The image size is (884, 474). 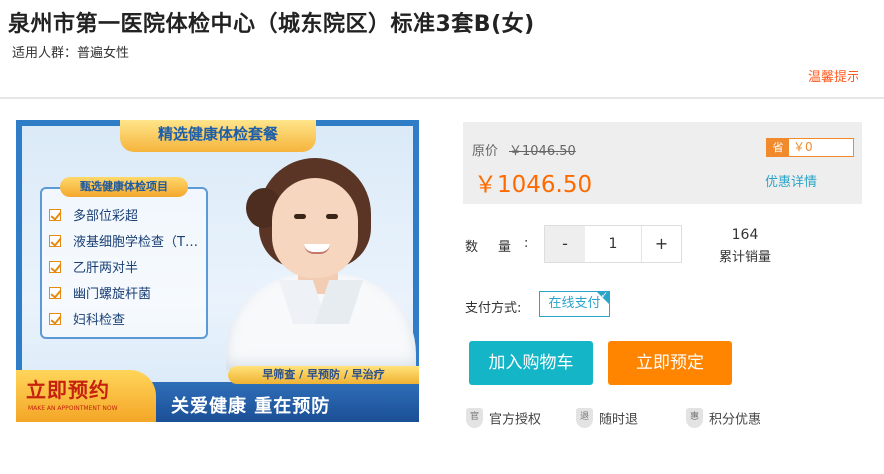 What do you see at coordinates (515, 420) in the screenshot?
I see `assurance-label: 官方授权` at bounding box center [515, 420].